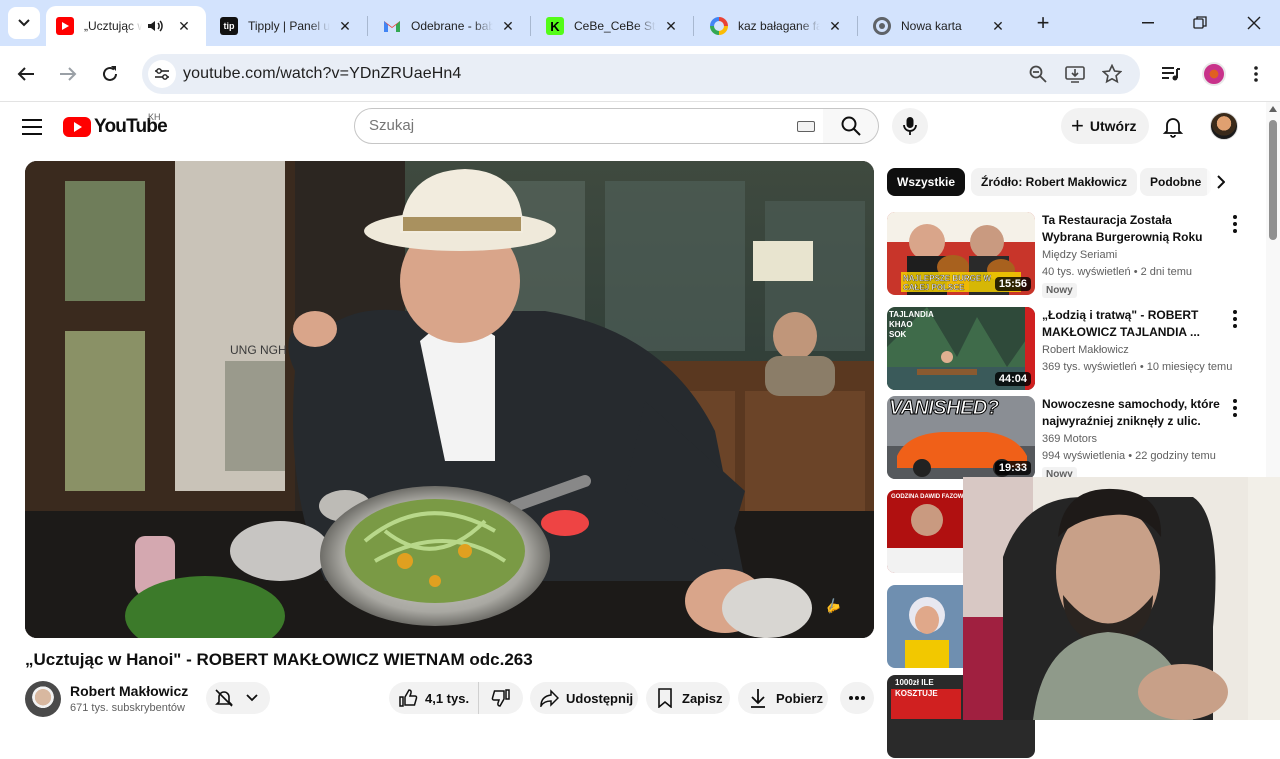 This screenshot has height=759, width=1280. I want to click on minimize-button, so click(1148, 23).